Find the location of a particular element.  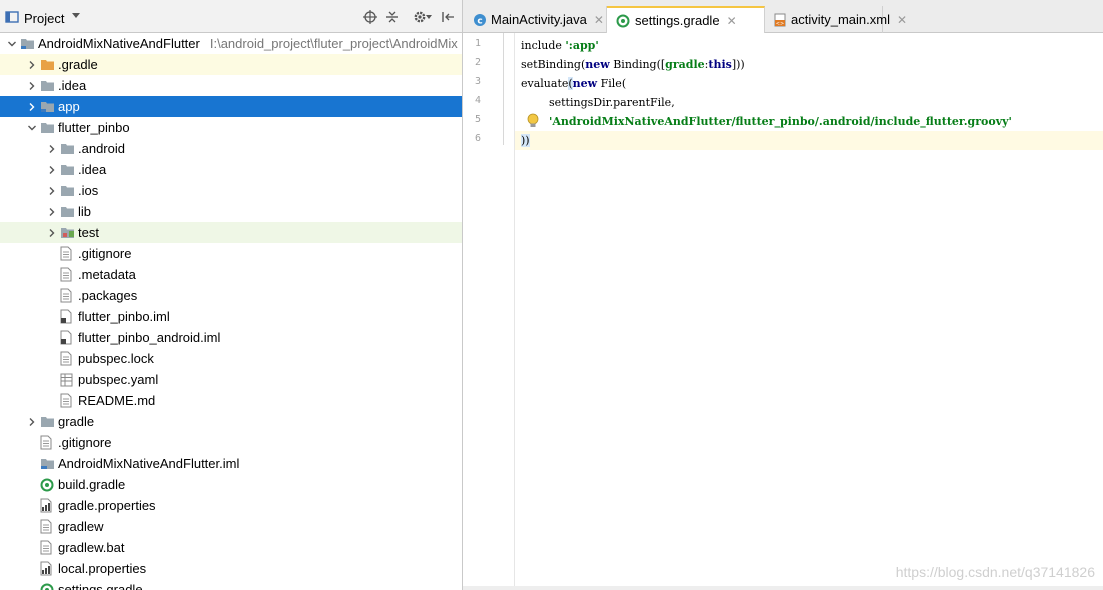

line-number-gutter: 1 2 3 4 5 6 is located at coordinates (501, 311).